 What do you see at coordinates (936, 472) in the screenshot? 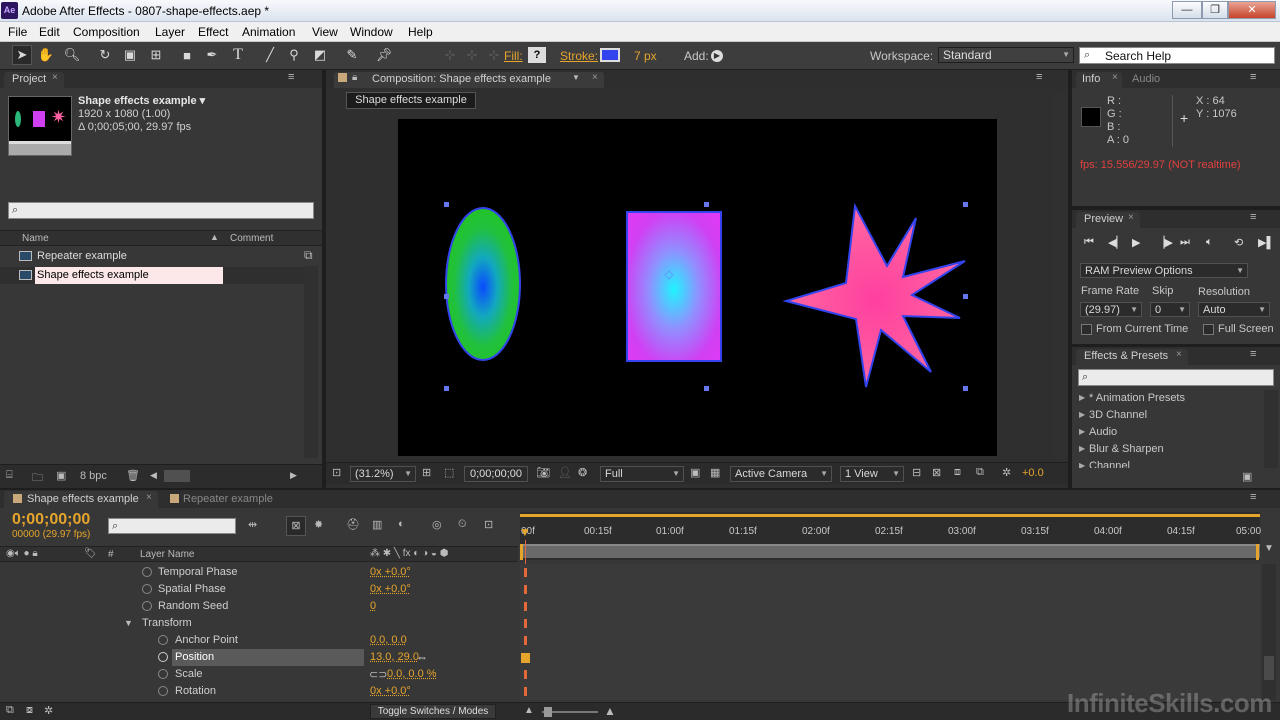
I see `fast-previews-icon: ⊠` at bounding box center [936, 472].